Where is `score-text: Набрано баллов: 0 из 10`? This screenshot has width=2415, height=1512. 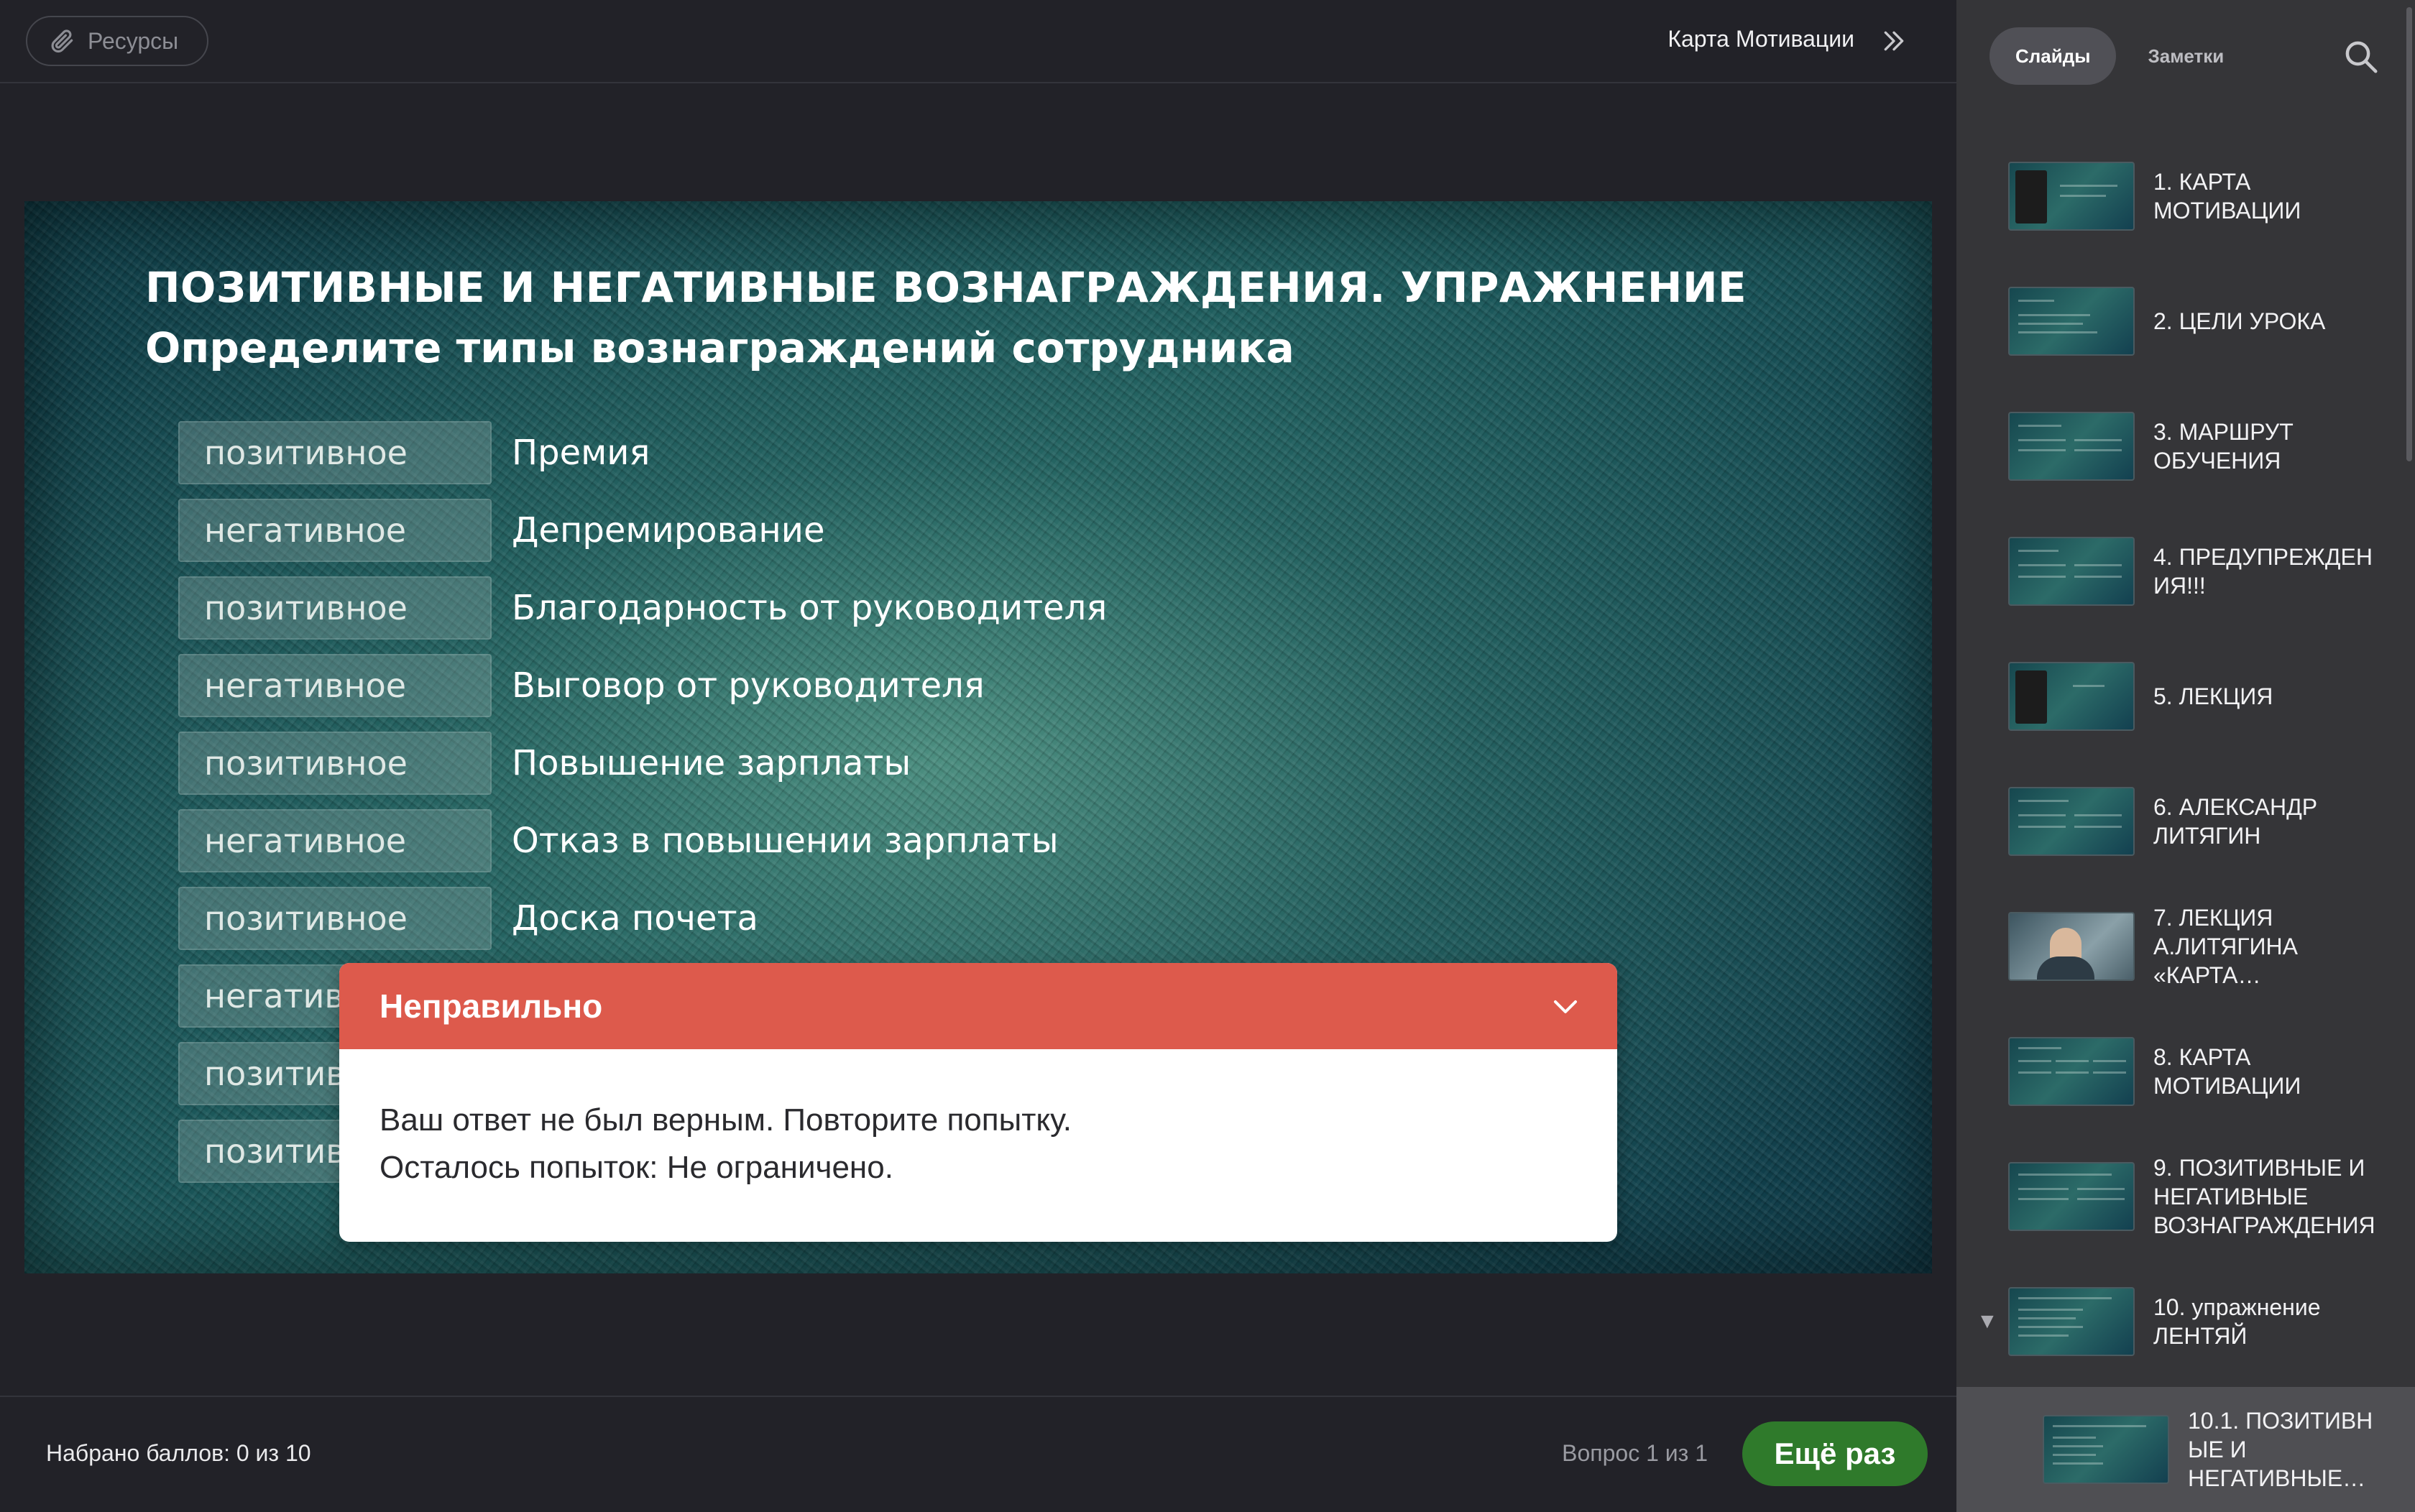 score-text: Набрано баллов: 0 из 10 is located at coordinates (178, 1453).